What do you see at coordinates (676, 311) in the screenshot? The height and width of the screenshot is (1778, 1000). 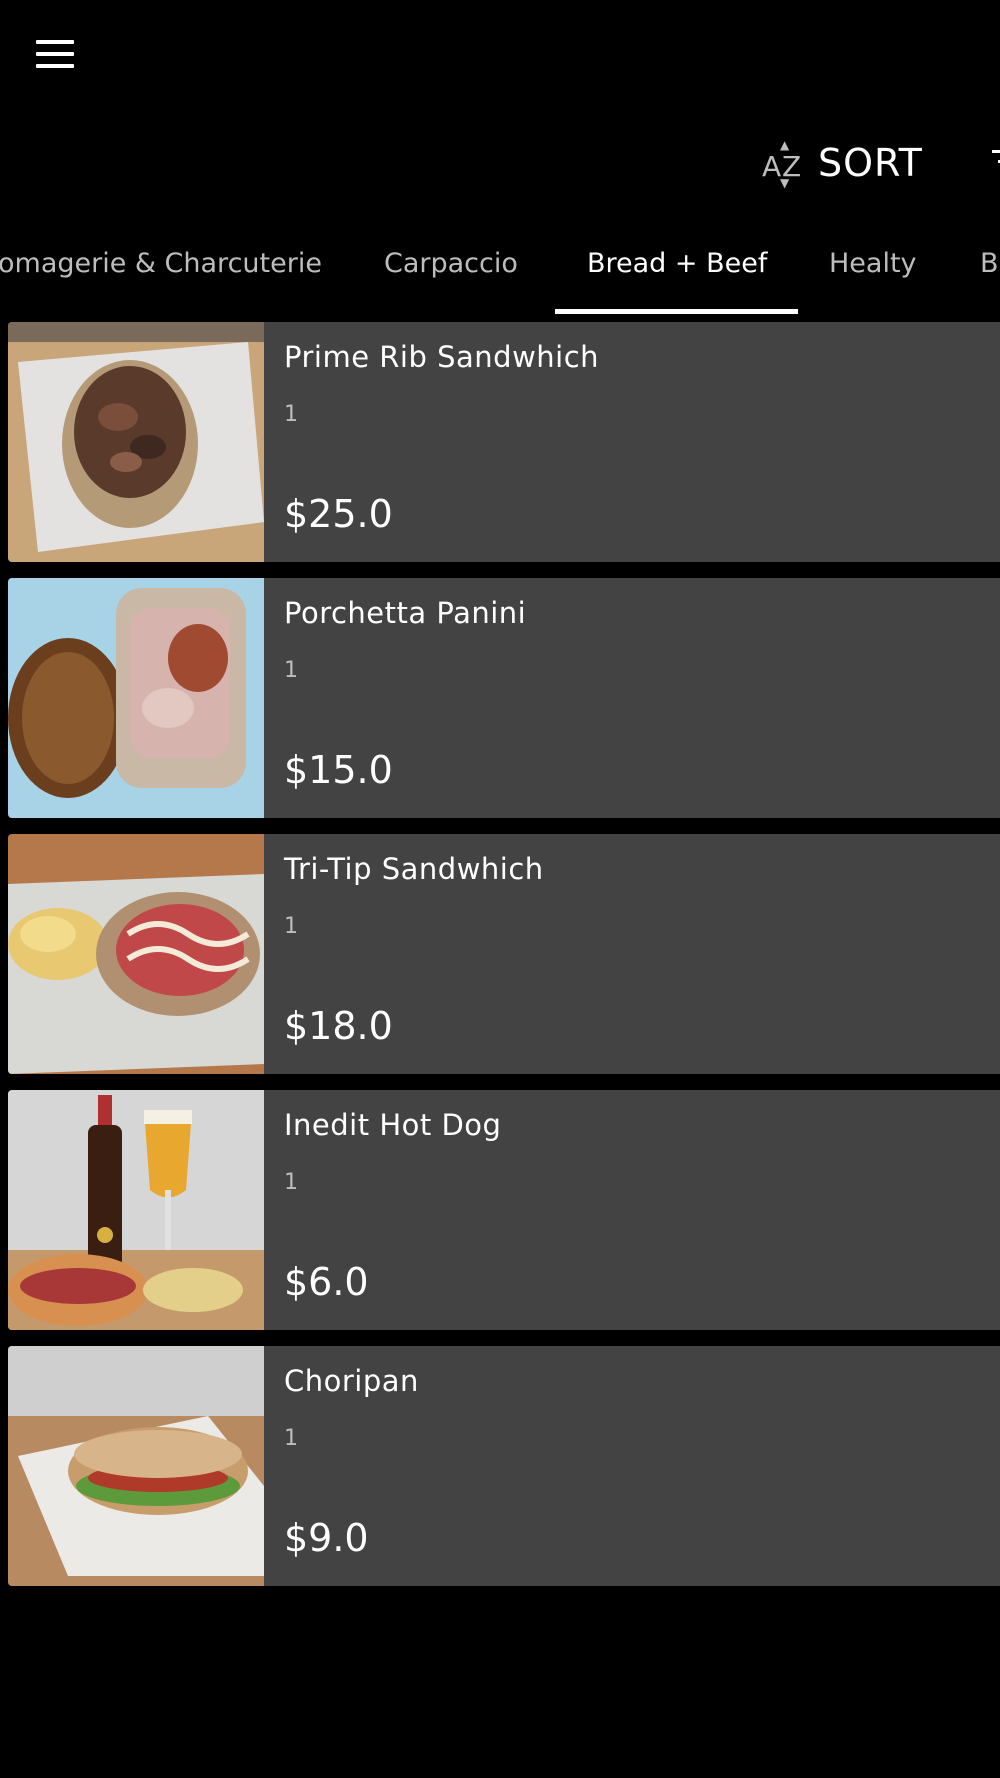 I see `active-tab-indicator` at bounding box center [676, 311].